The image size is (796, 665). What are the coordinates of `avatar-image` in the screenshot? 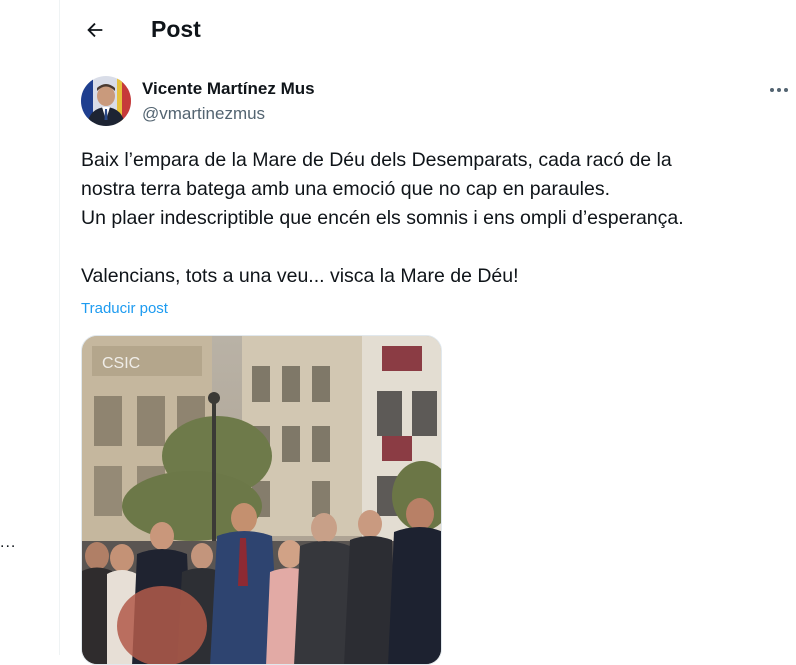 It's located at (106, 101).